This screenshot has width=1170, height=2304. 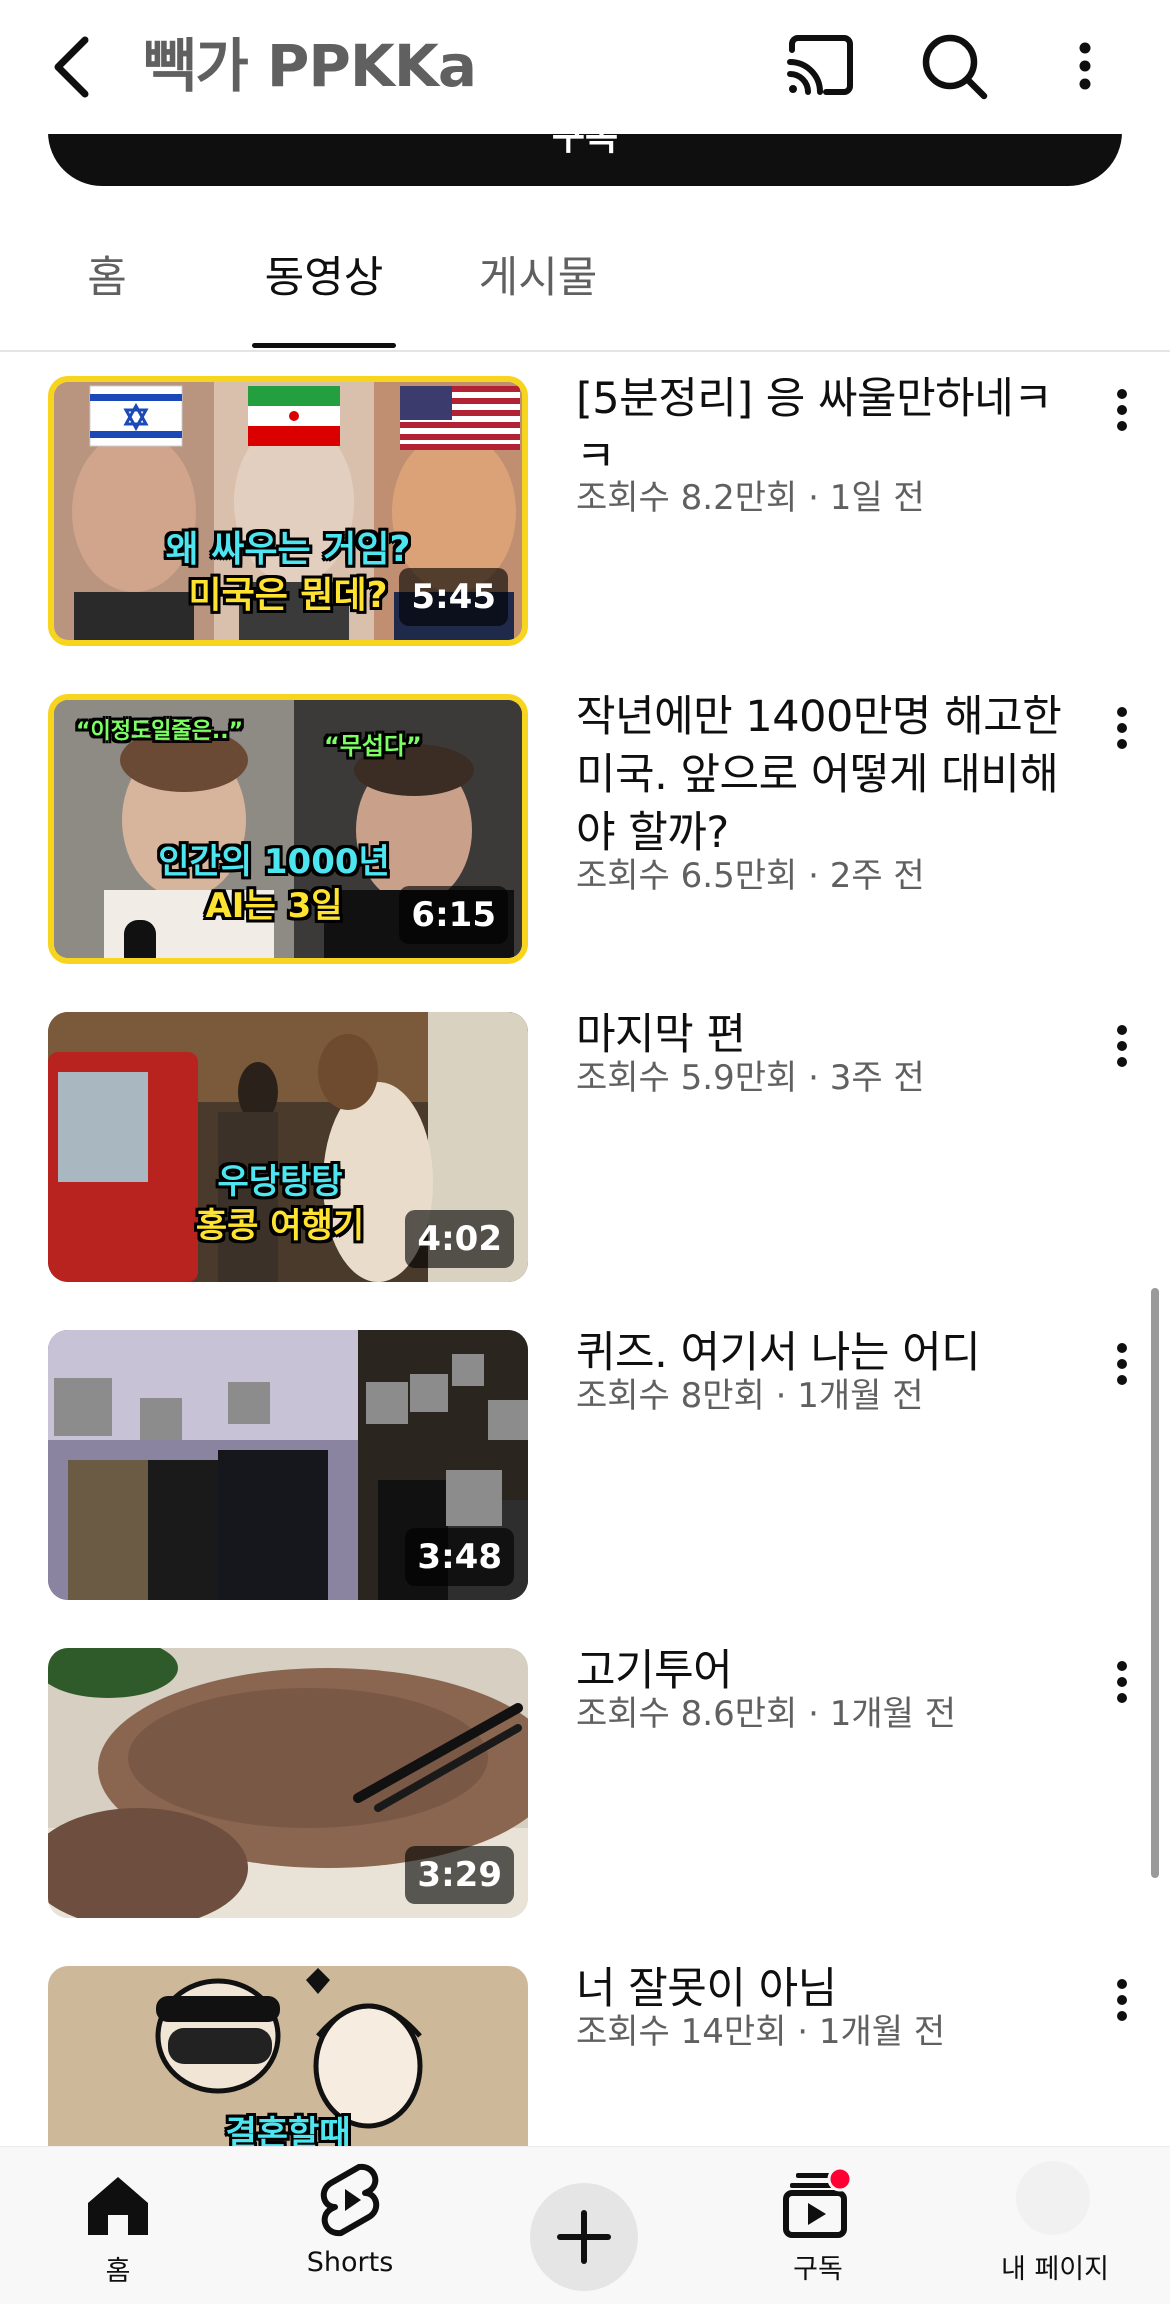 I want to click on cast-icon, so click(x=820, y=65).